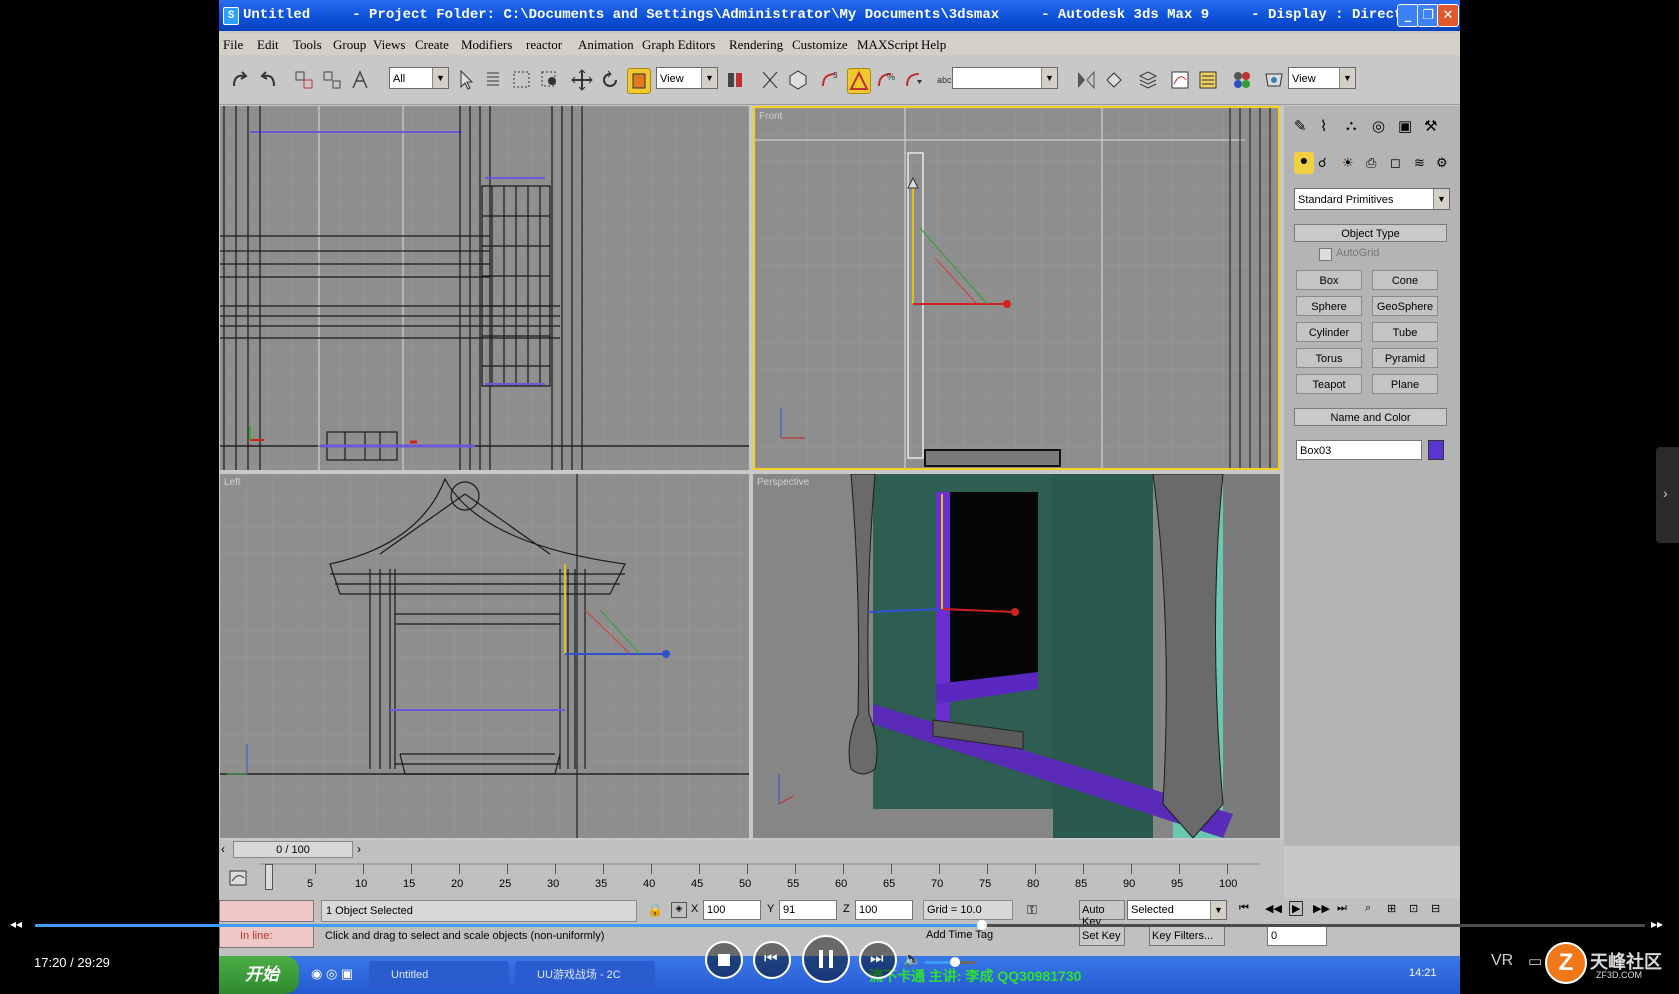  What do you see at coordinates (1378, 126) in the screenshot?
I see `motion-tab-icon: ◎` at bounding box center [1378, 126].